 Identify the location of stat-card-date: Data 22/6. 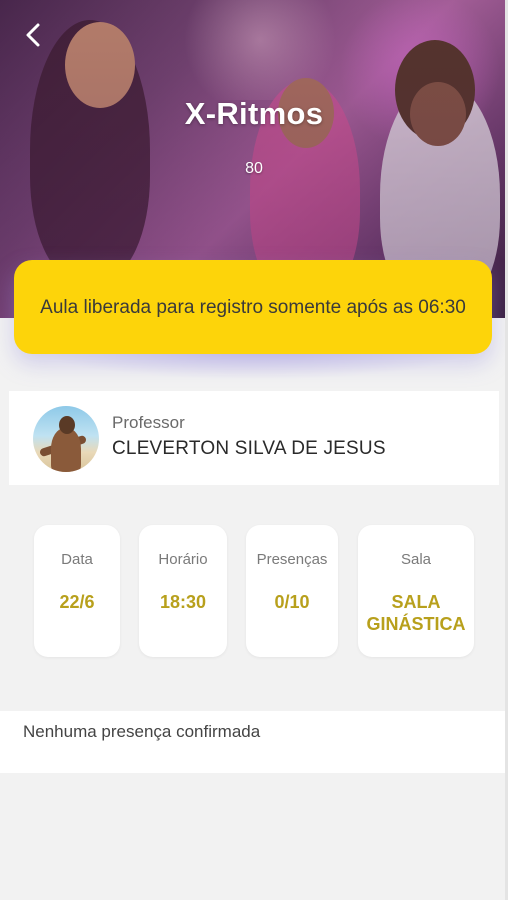
(77, 591).